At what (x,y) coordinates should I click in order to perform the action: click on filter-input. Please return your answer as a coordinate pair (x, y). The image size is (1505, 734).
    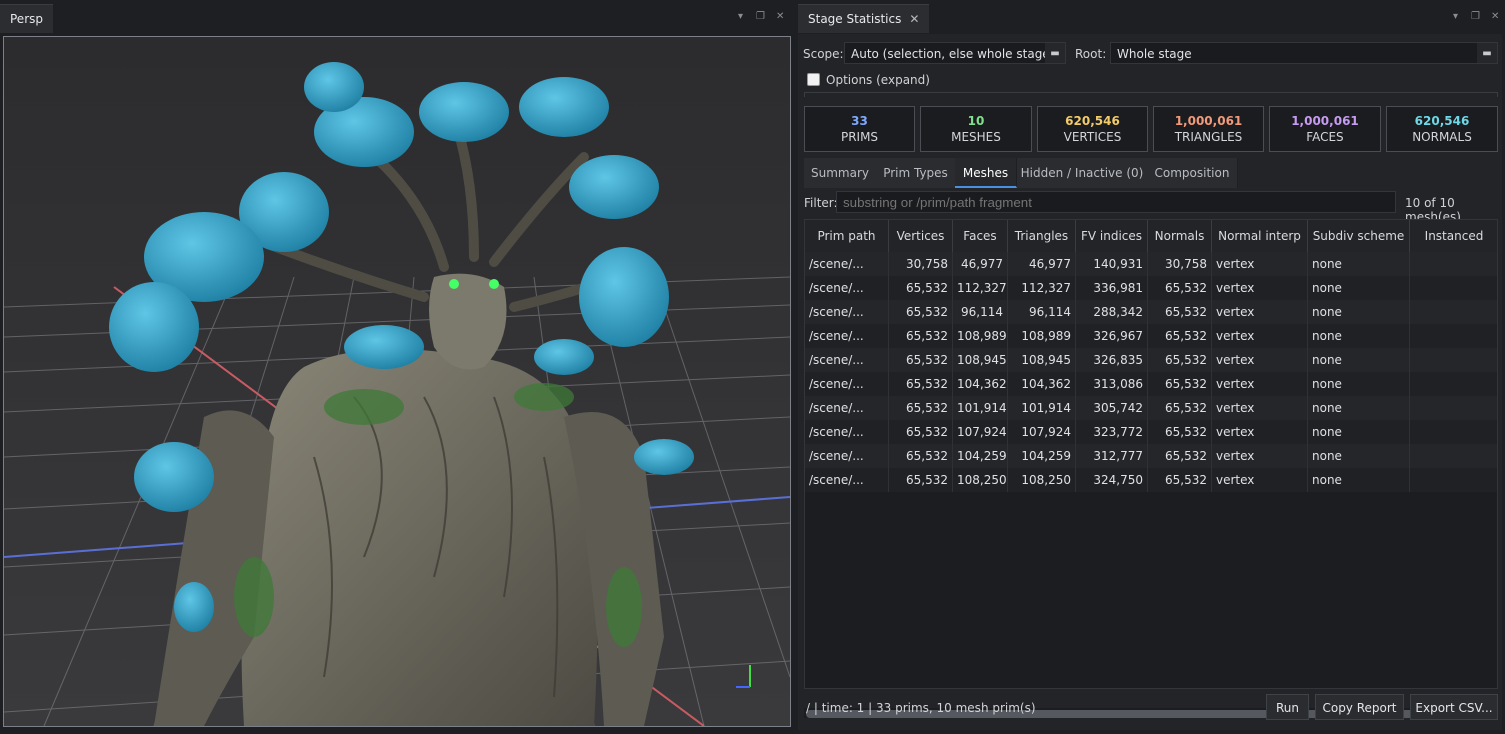
    Looking at the image, I should click on (1116, 202).